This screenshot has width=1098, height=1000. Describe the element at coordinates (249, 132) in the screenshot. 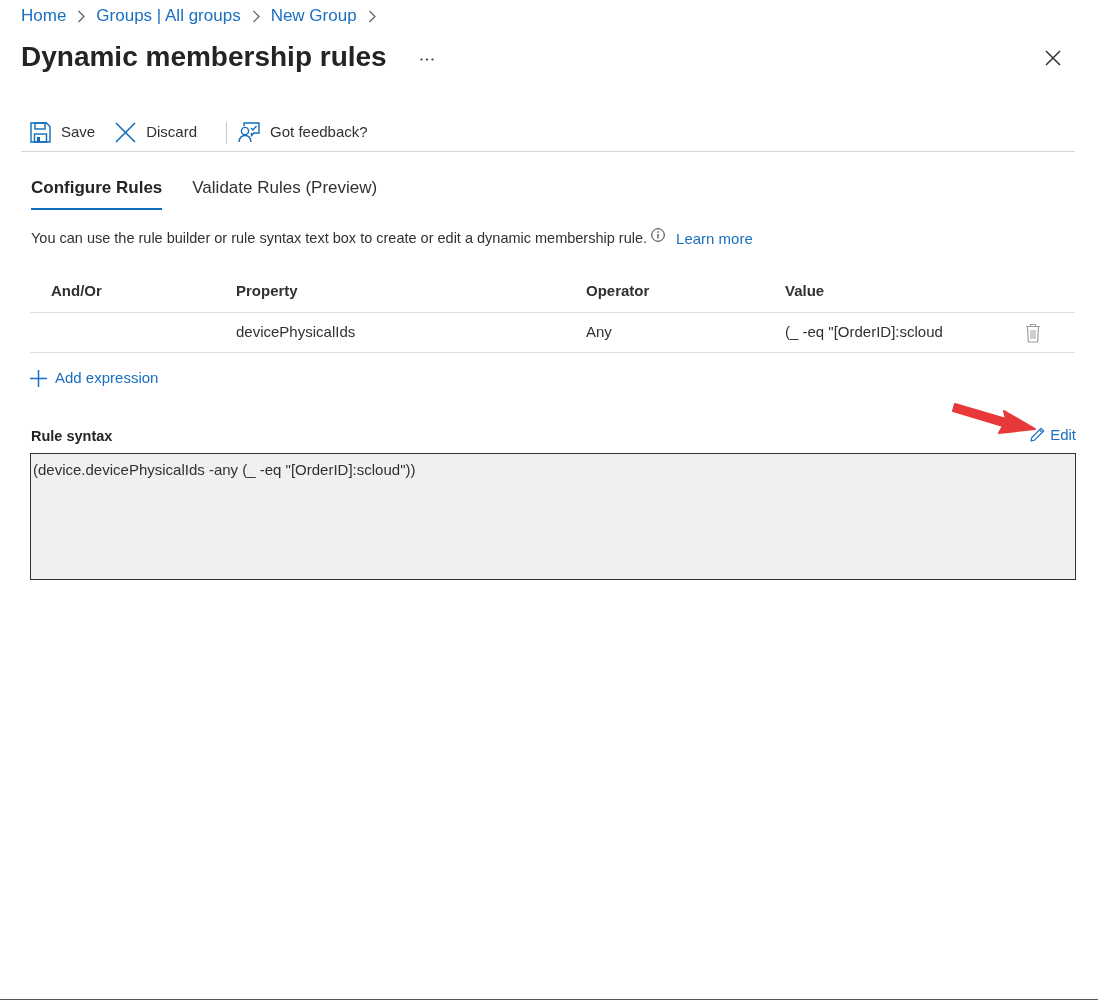

I see `feedback-icon` at that location.